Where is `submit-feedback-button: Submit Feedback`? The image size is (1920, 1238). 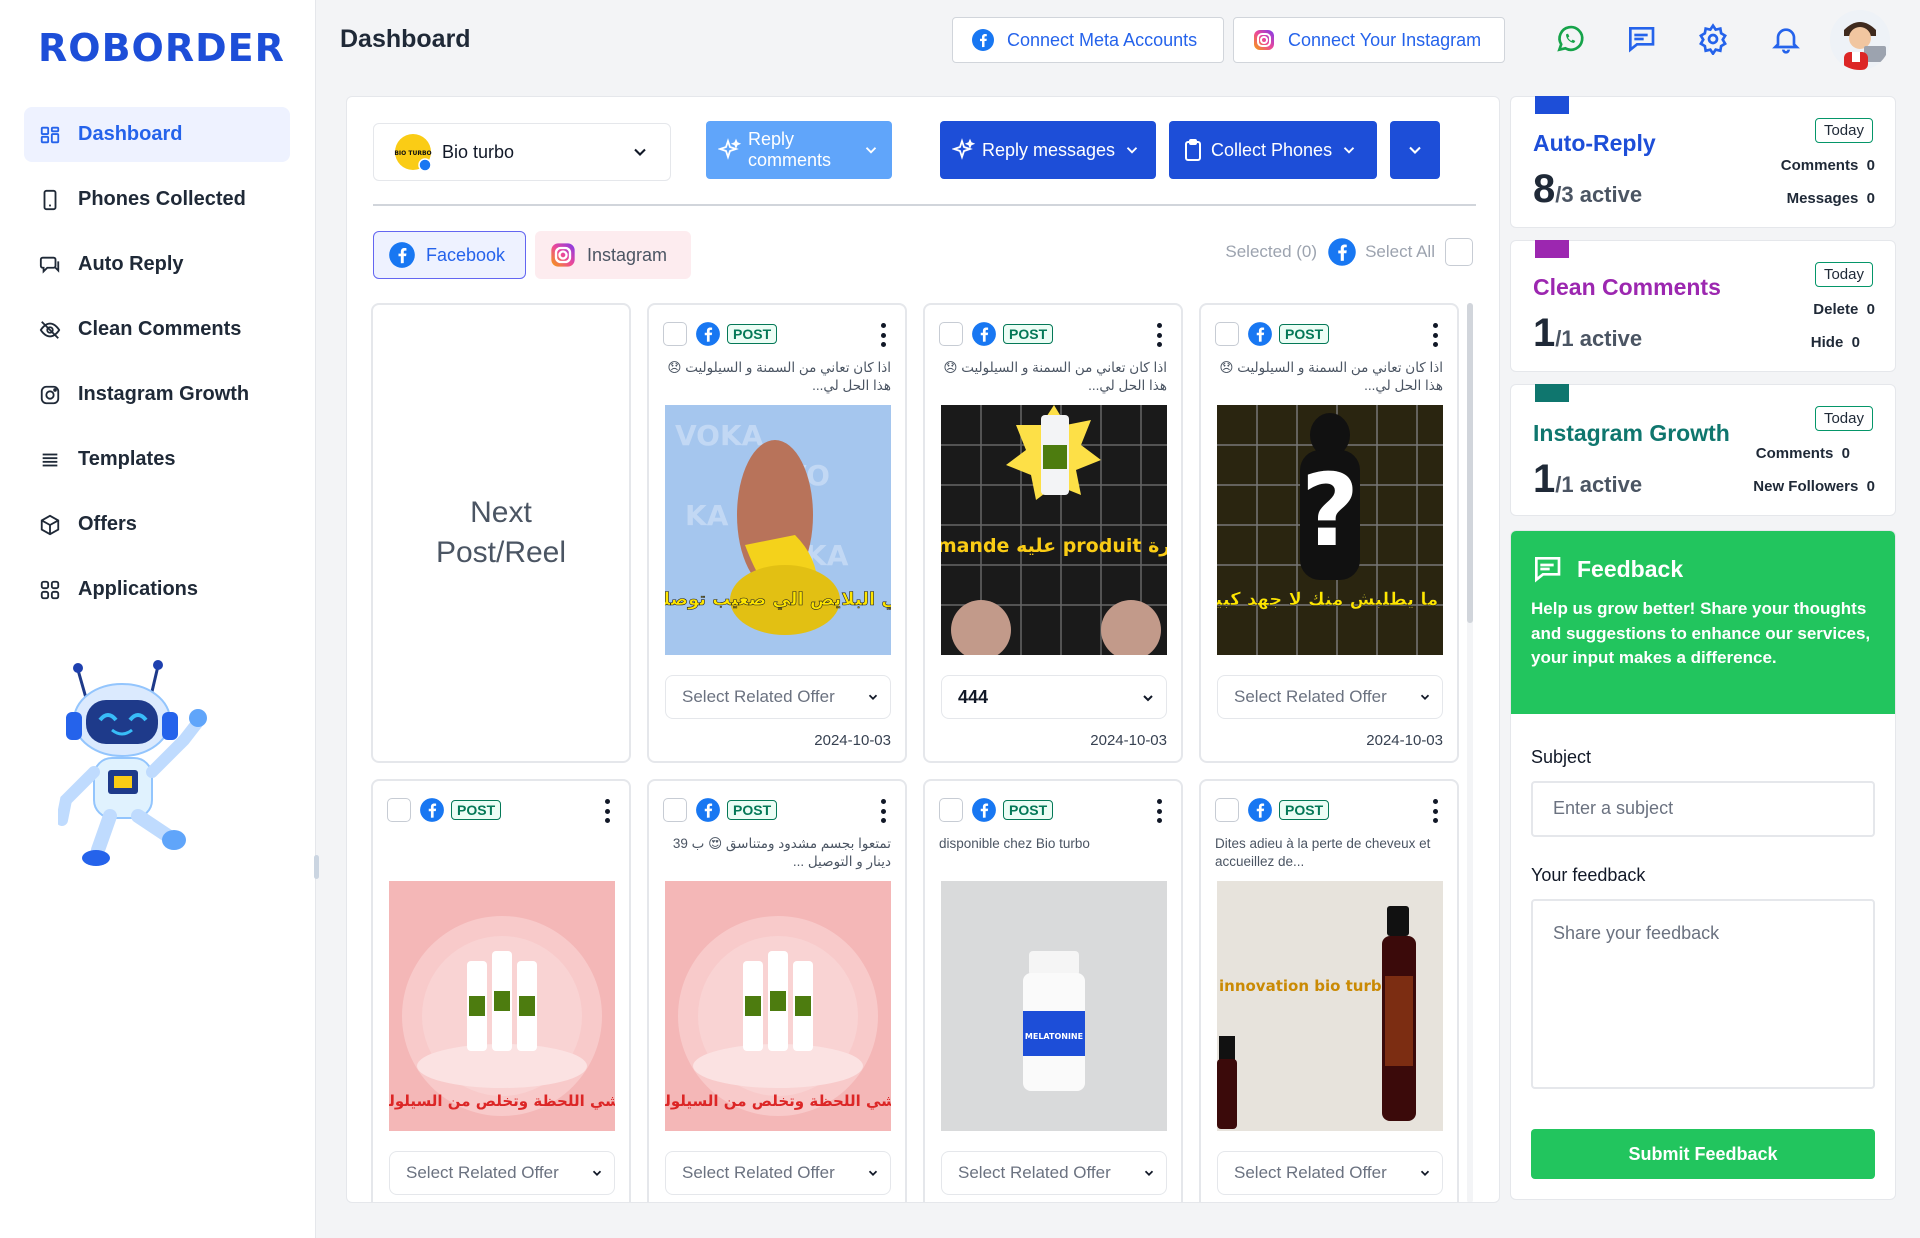 submit-feedback-button: Submit Feedback is located at coordinates (1703, 1154).